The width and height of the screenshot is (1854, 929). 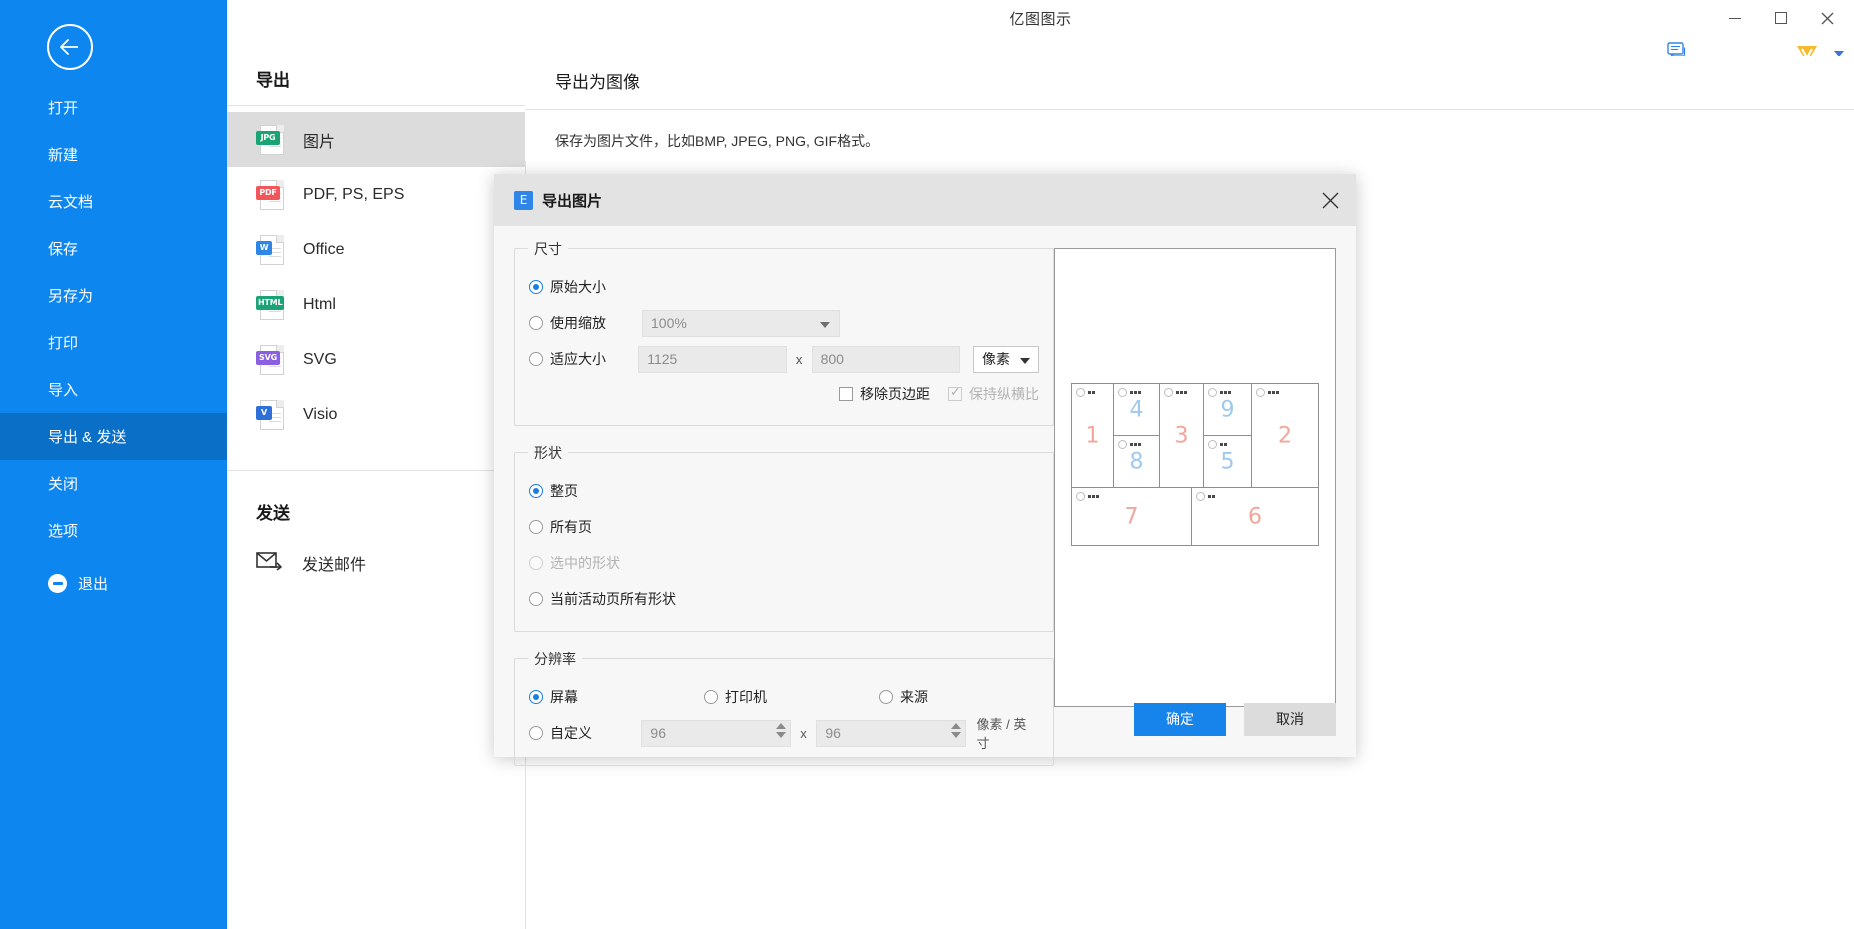 I want to click on preview-cell-number: 9, so click(x=1227, y=410).